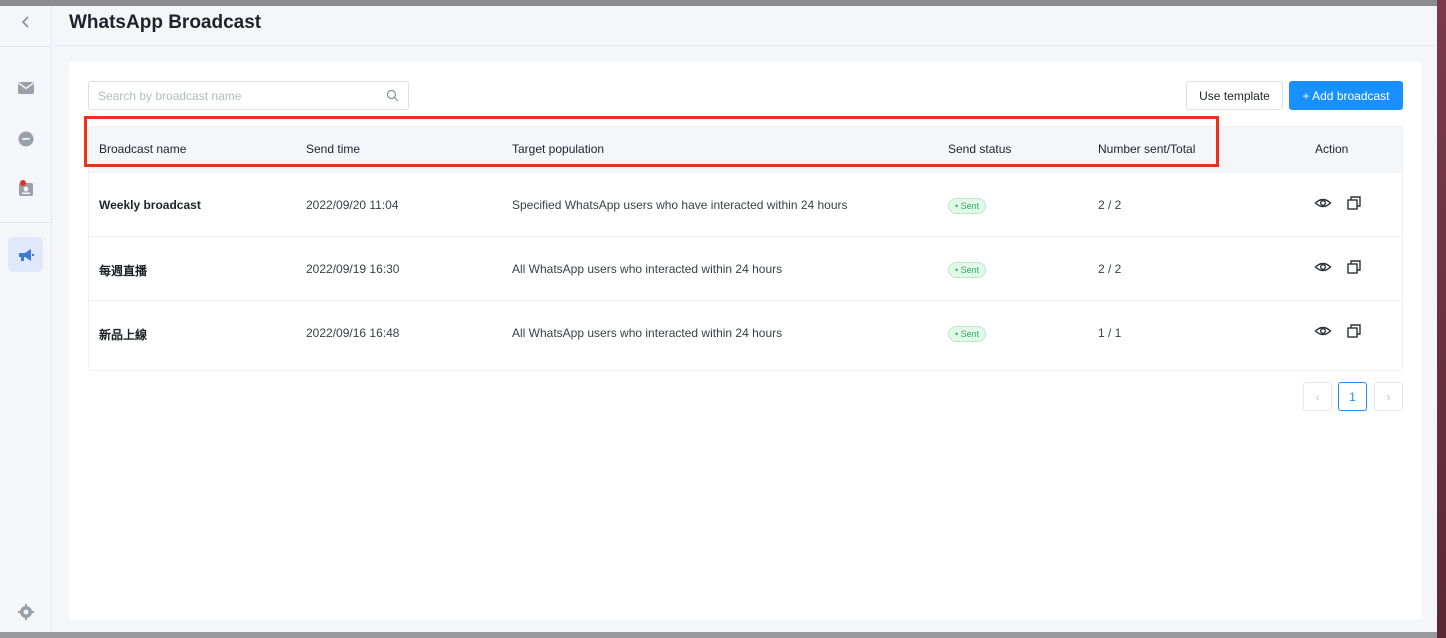 This screenshot has height=638, width=1446. What do you see at coordinates (333, 149) in the screenshot?
I see `column-header-send-time: Send time` at bounding box center [333, 149].